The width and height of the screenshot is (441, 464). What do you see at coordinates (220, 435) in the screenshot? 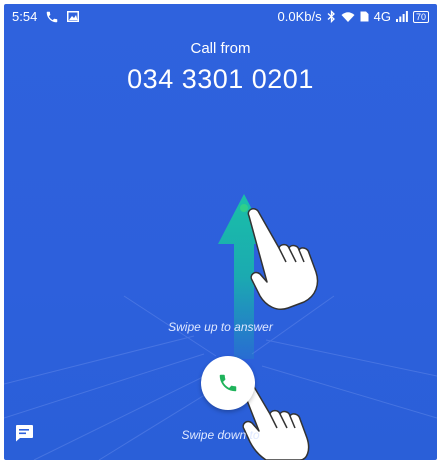
I see `swipe-down-hint: Swipe down to` at bounding box center [220, 435].